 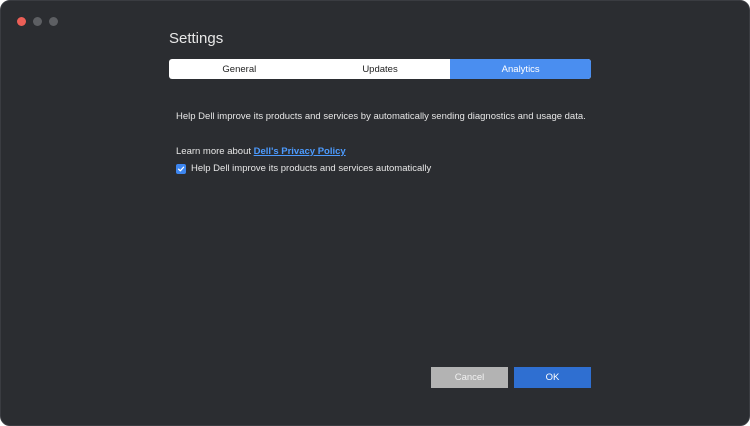 I want to click on tab-analytics: Analytics, so click(x=520, y=69).